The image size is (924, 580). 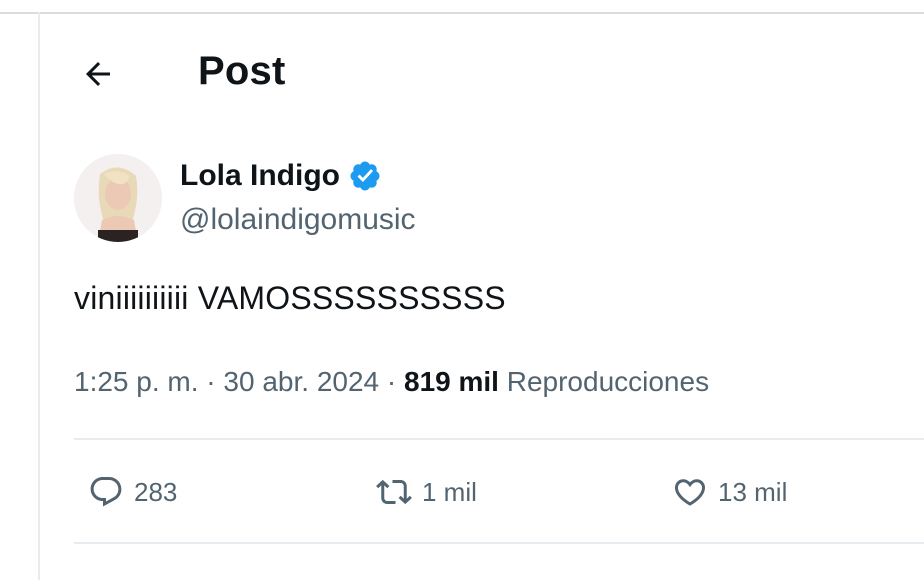 I want to click on arrow-left-icon, so click(x=98, y=74).